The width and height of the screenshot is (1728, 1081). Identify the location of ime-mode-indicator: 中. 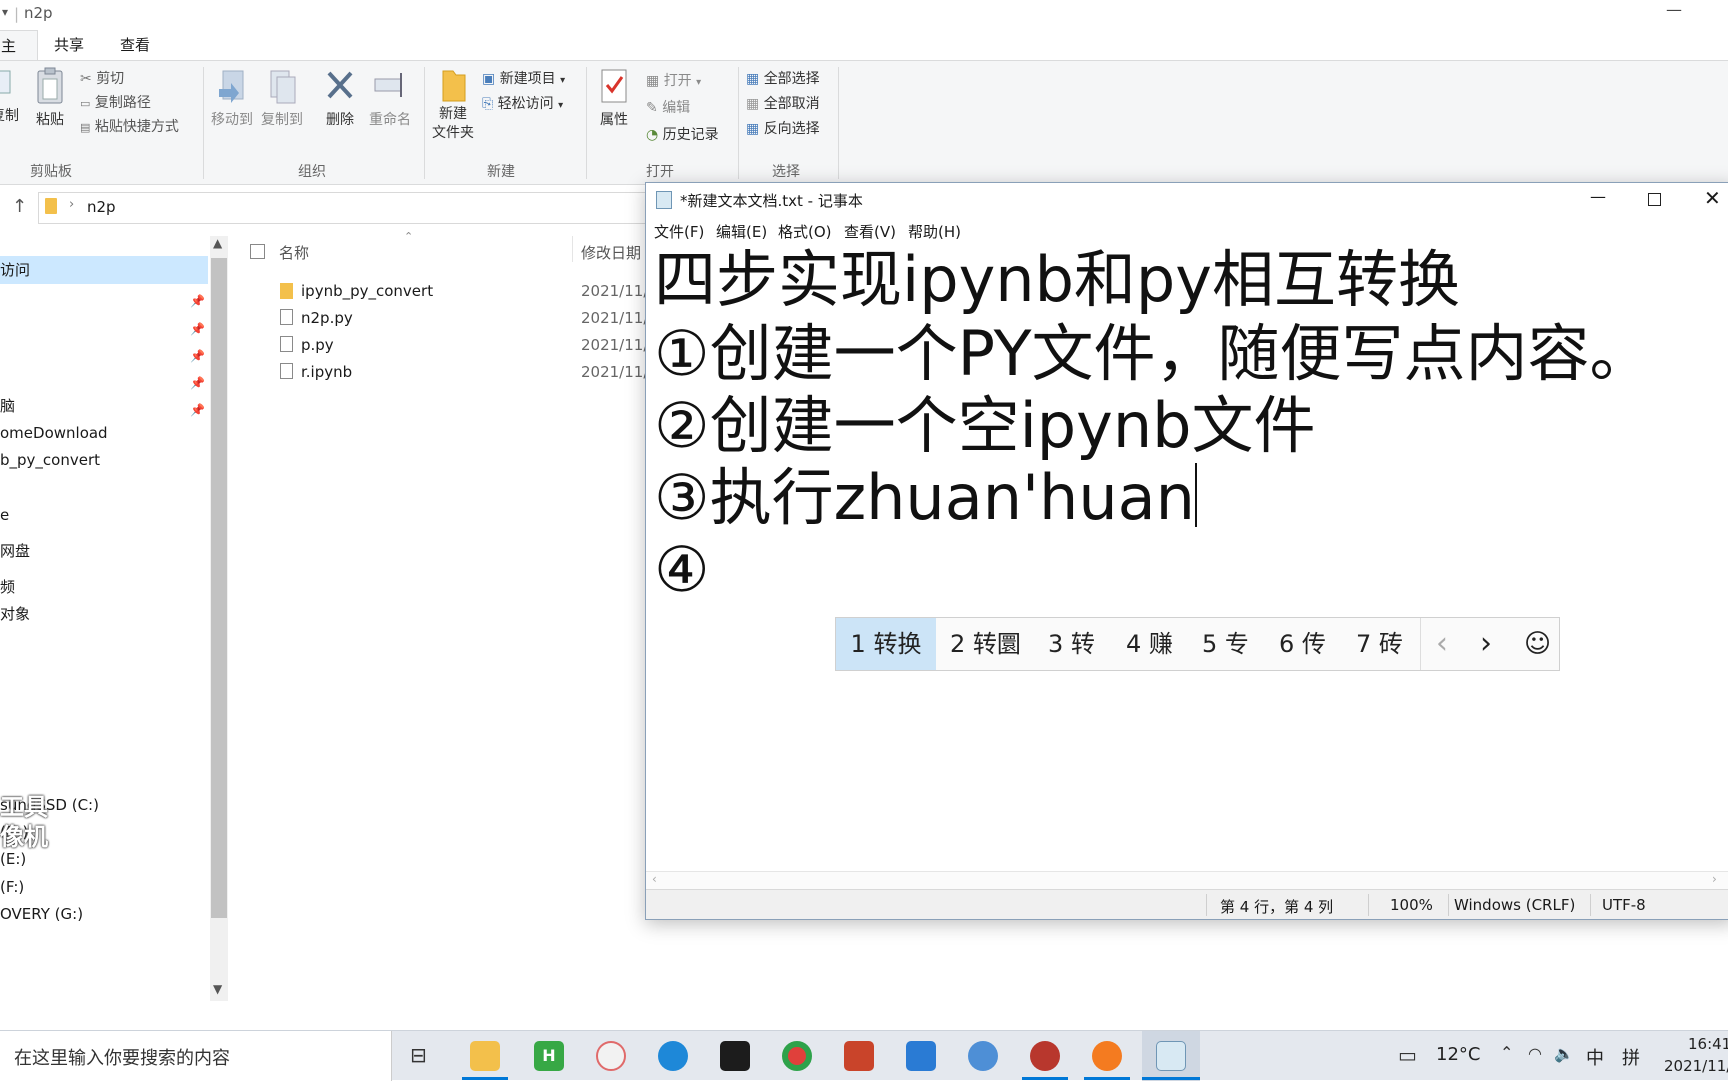
(1595, 1057).